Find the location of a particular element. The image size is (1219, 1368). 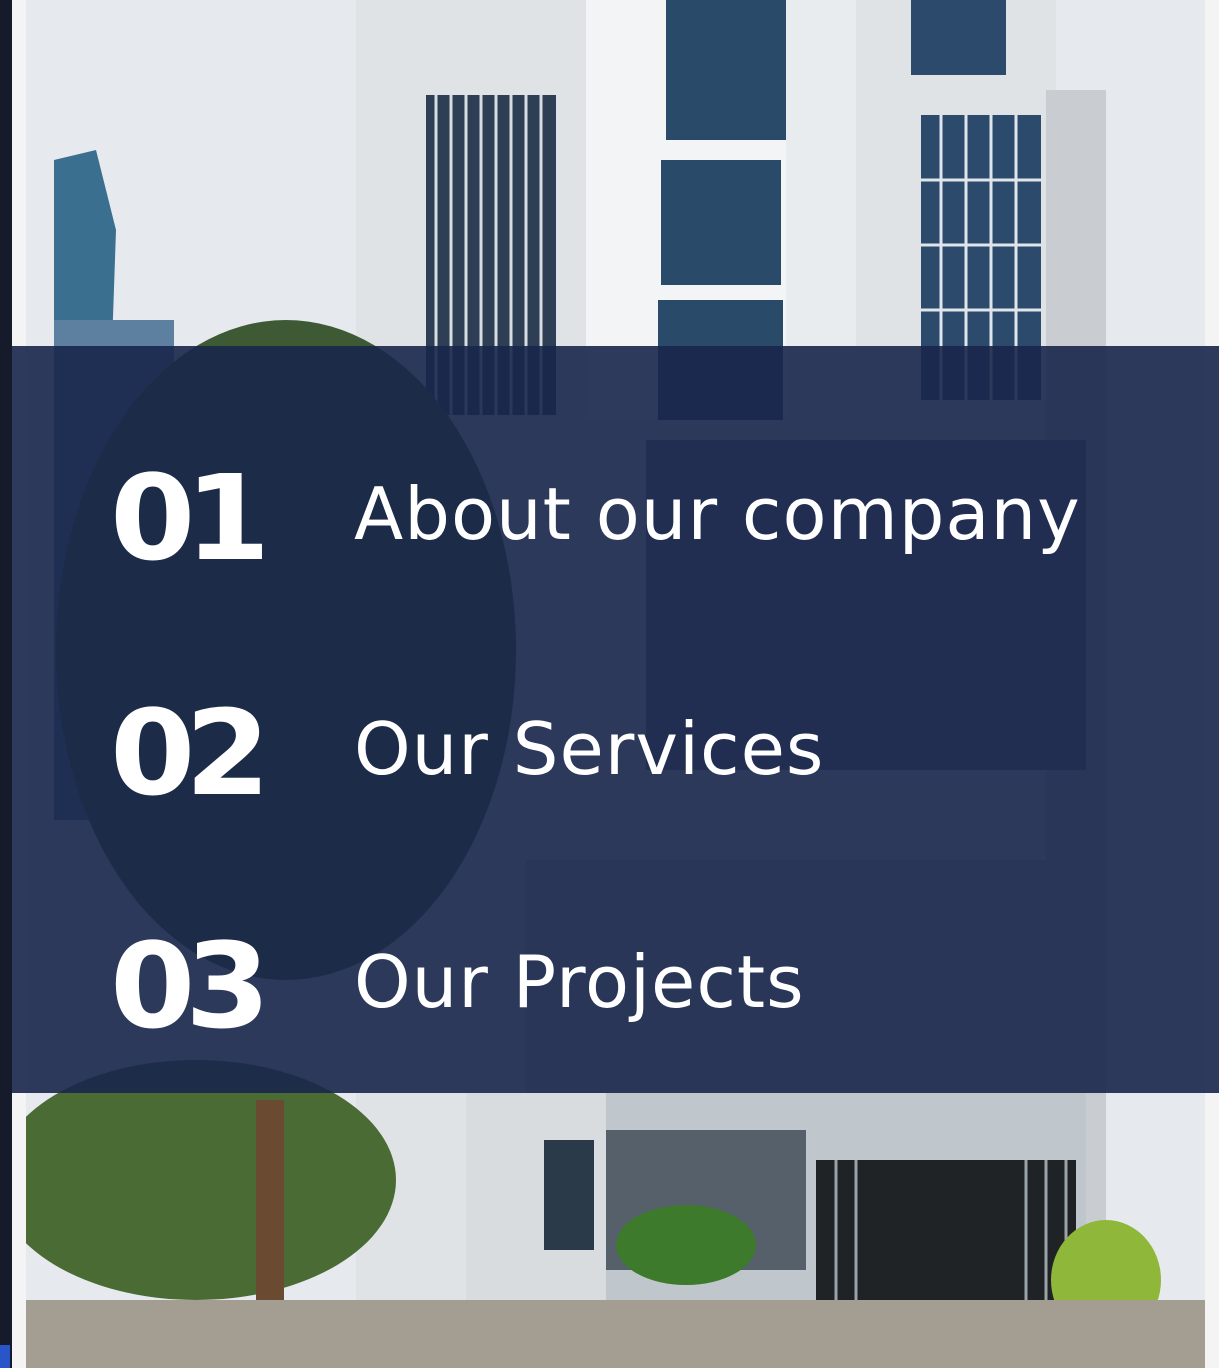

agenda-label-2: Our Services is located at coordinates (589, 749).